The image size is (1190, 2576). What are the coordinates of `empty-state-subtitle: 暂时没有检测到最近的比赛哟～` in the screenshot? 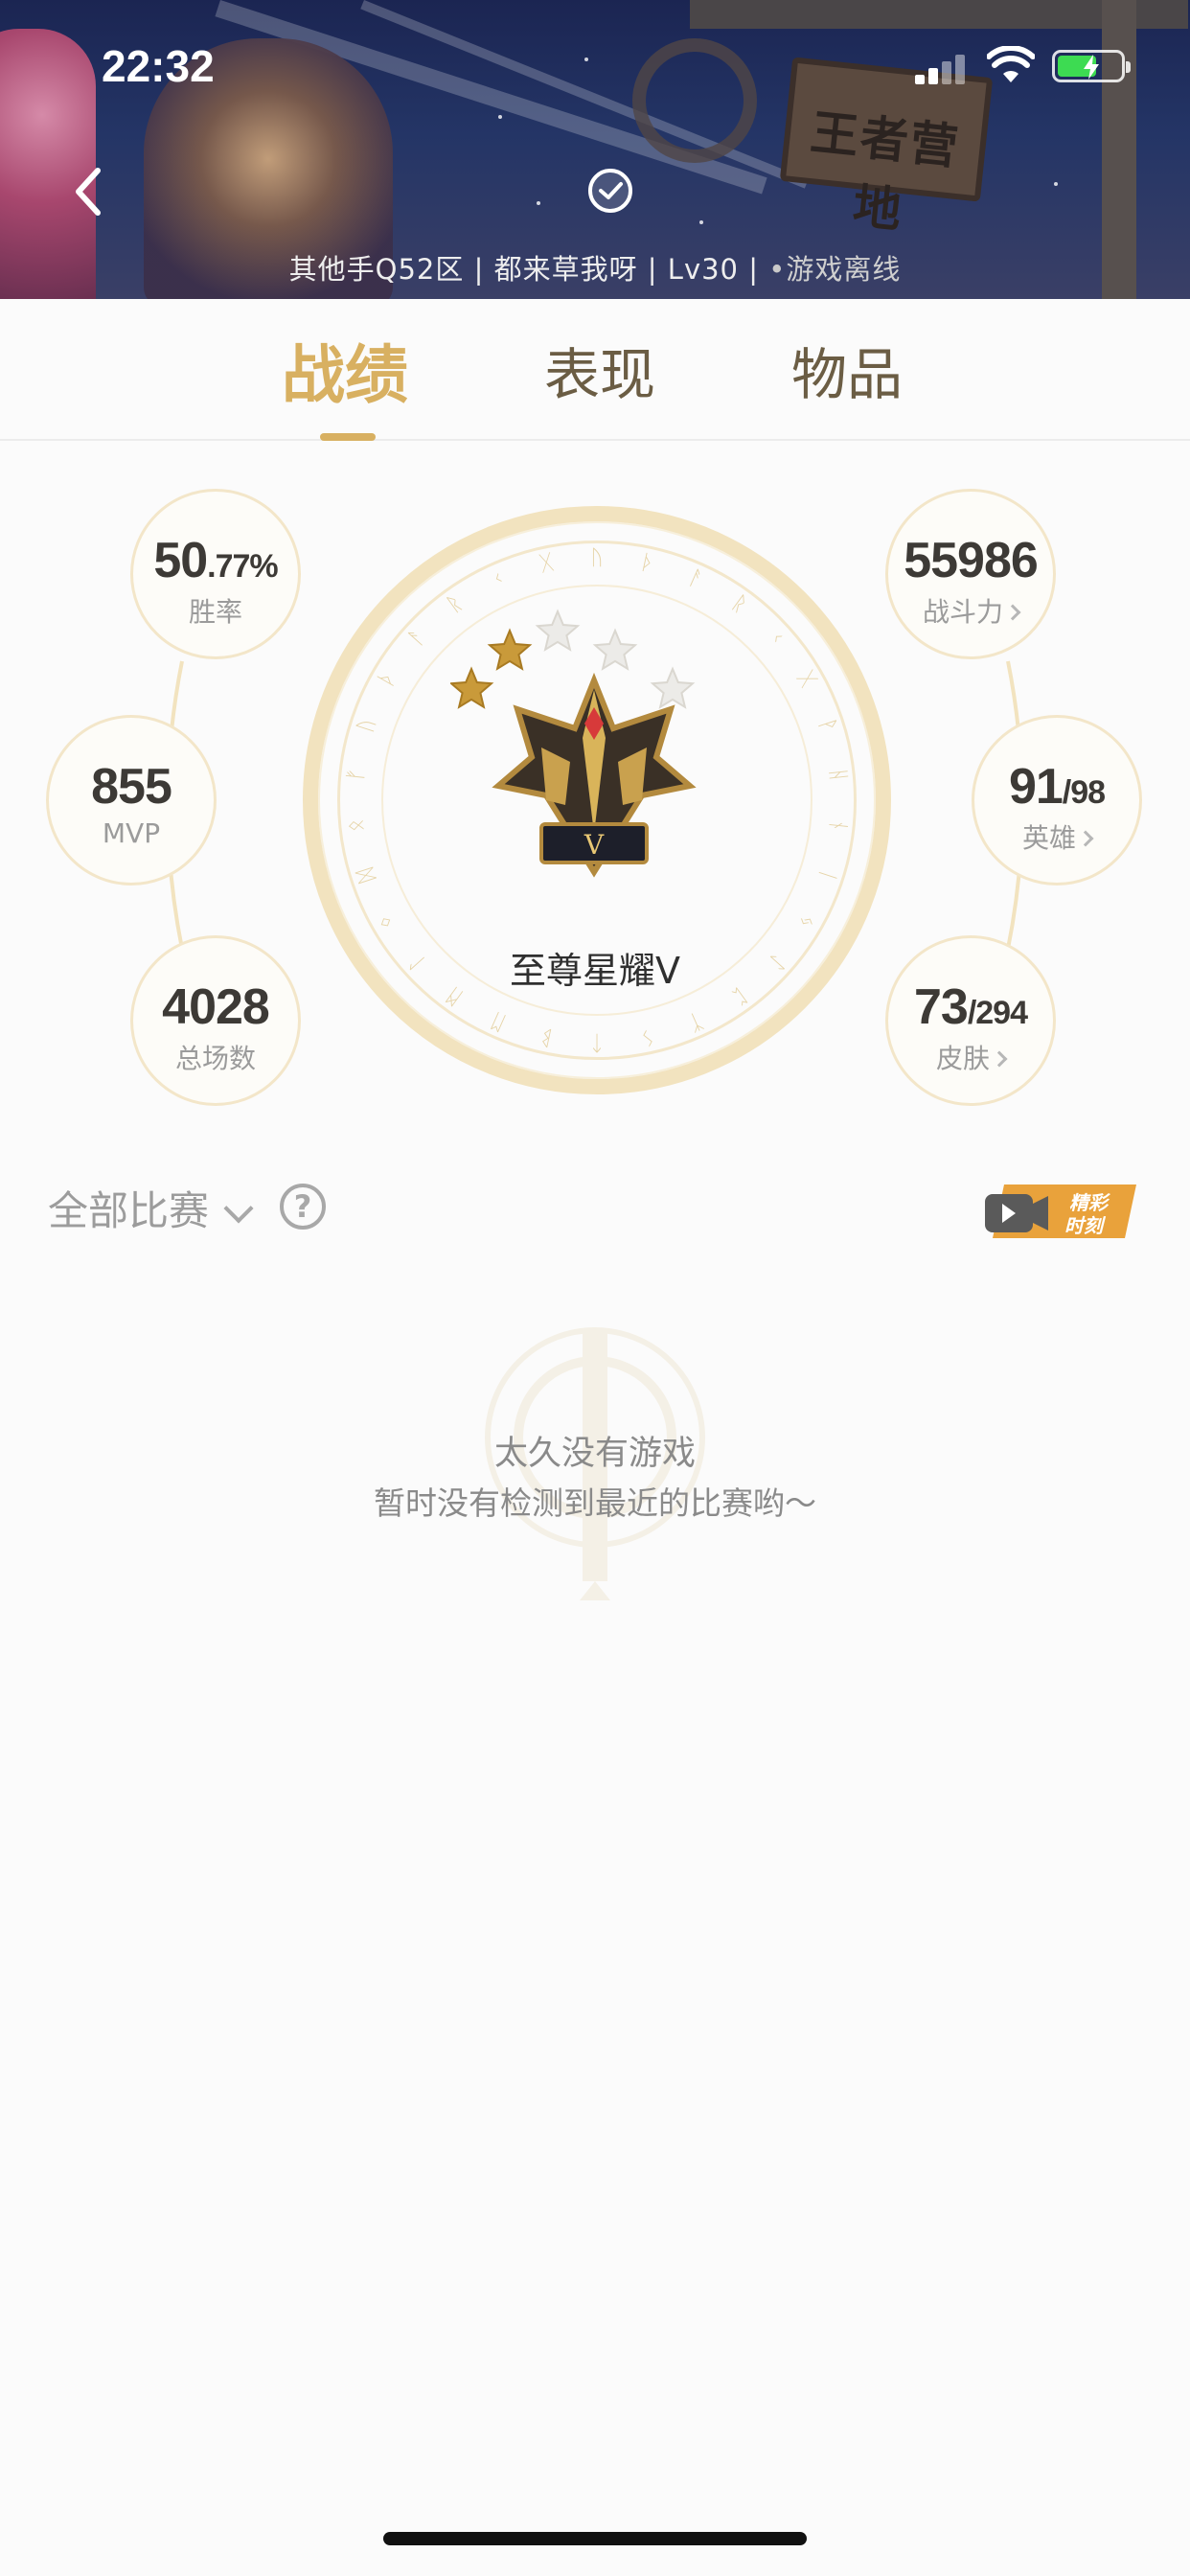 It's located at (595, 1503).